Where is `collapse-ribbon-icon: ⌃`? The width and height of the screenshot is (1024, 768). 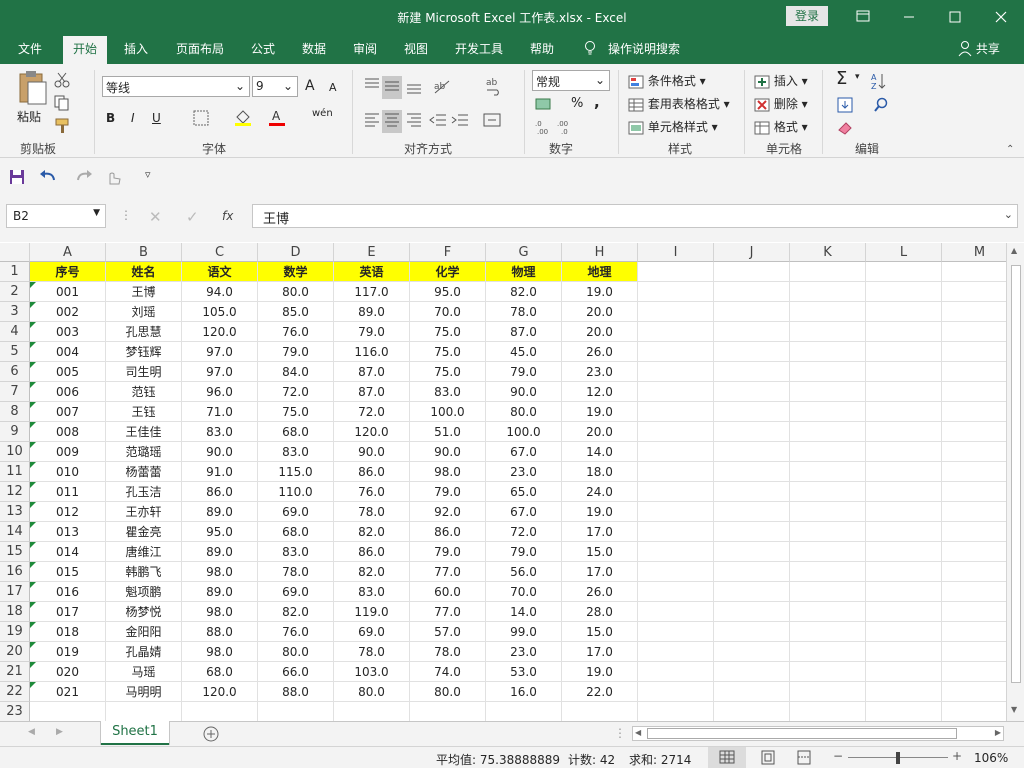
collapse-ribbon-icon: ⌃ is located at coordinates (1010, 149).